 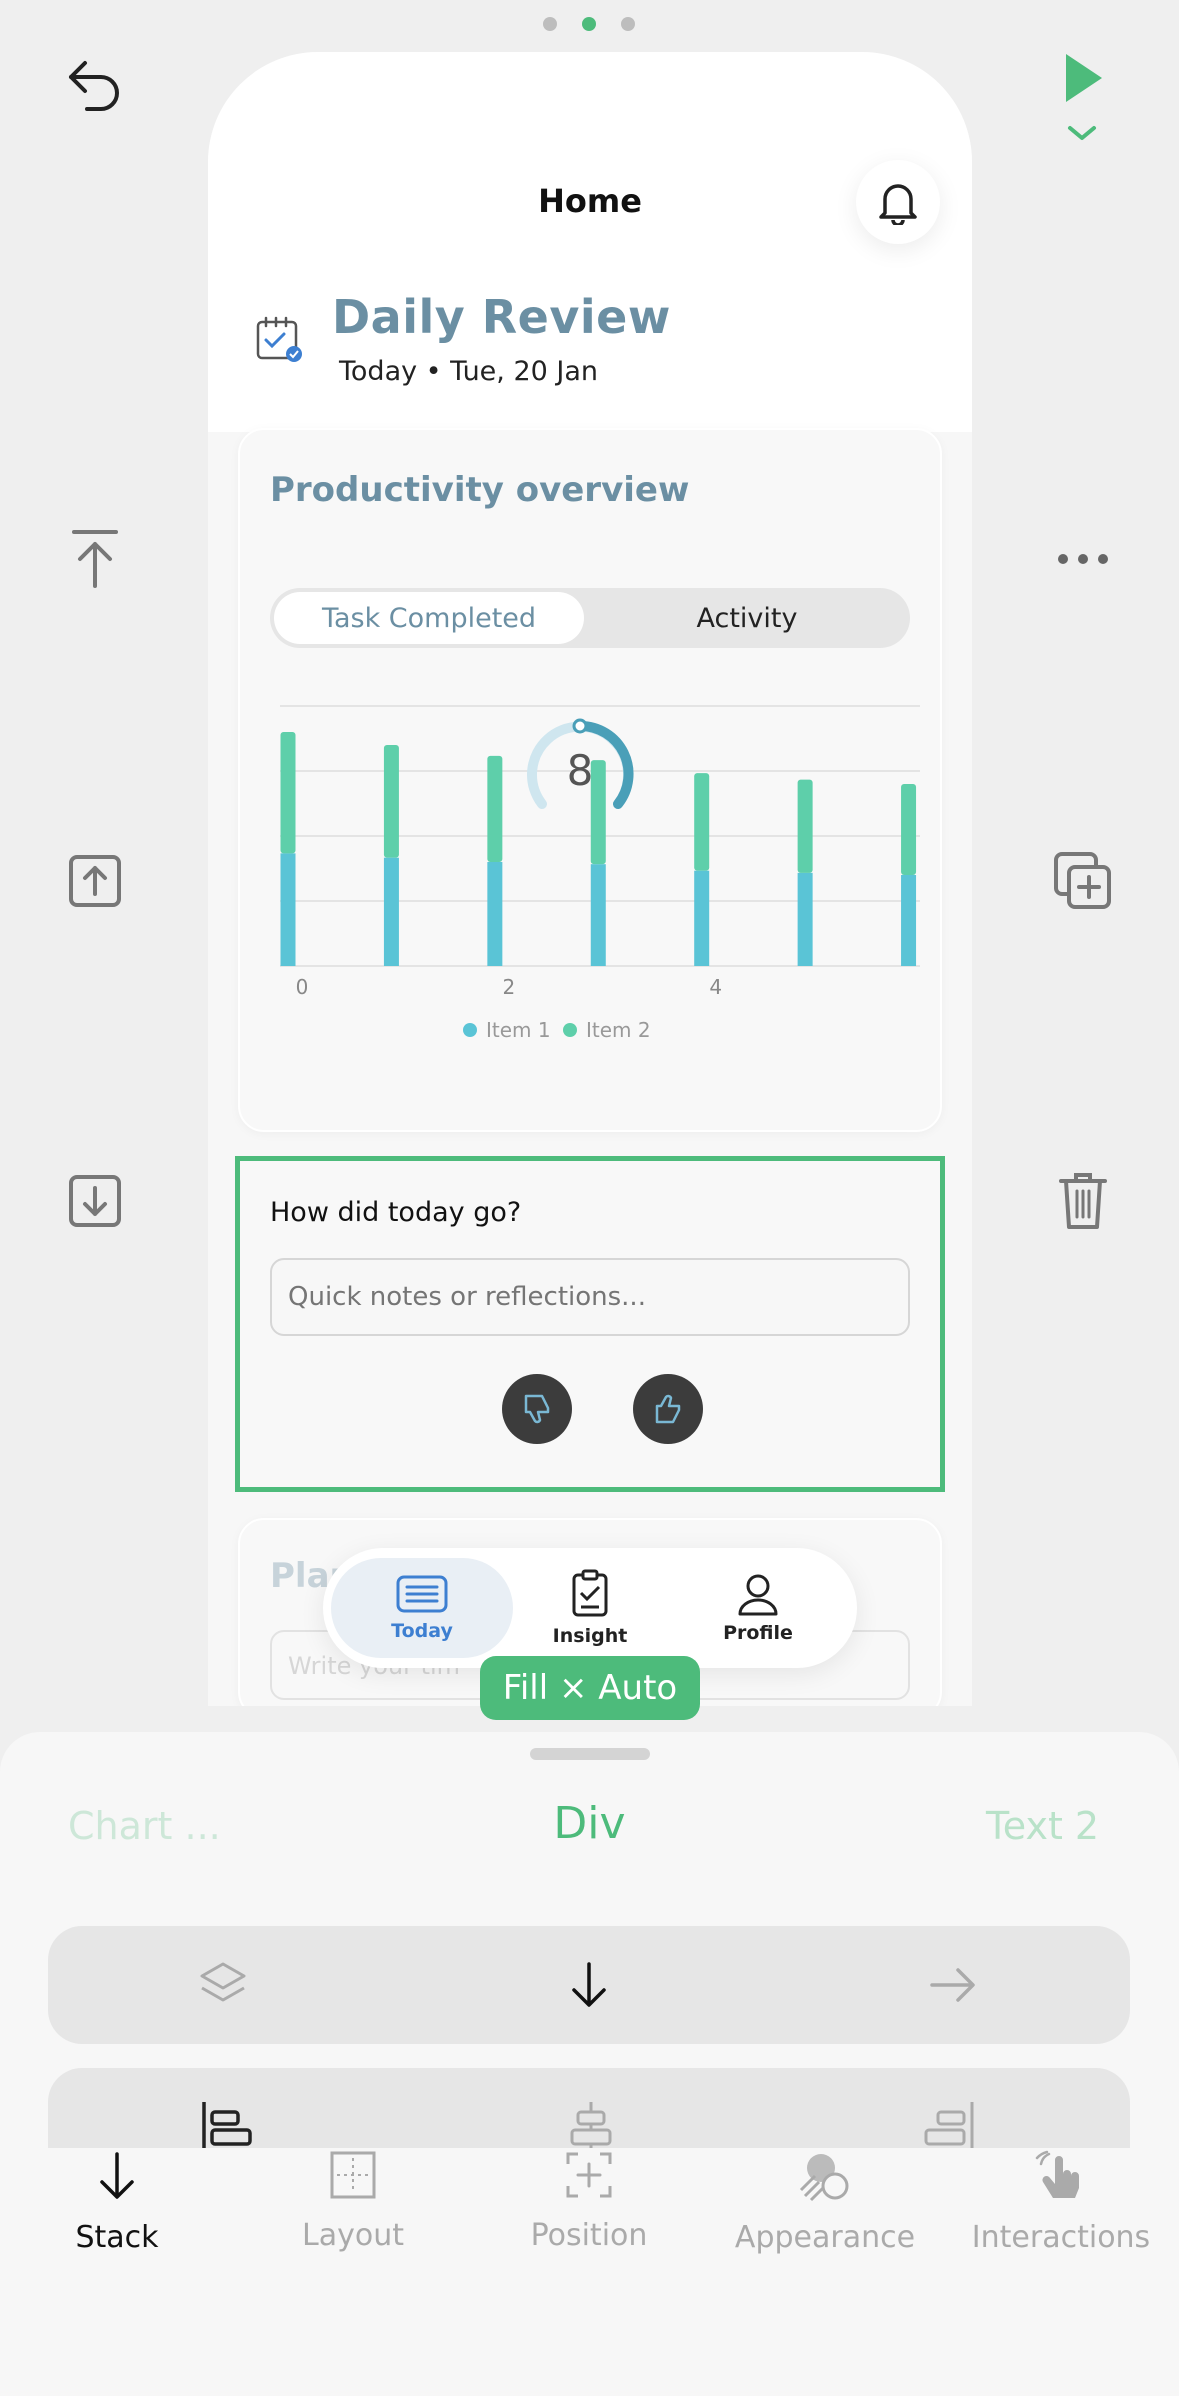 What do you see at coordinates (715, 987) in the screenshot?
I see `x-tick-label: 4` at bounding box center [715, 987].